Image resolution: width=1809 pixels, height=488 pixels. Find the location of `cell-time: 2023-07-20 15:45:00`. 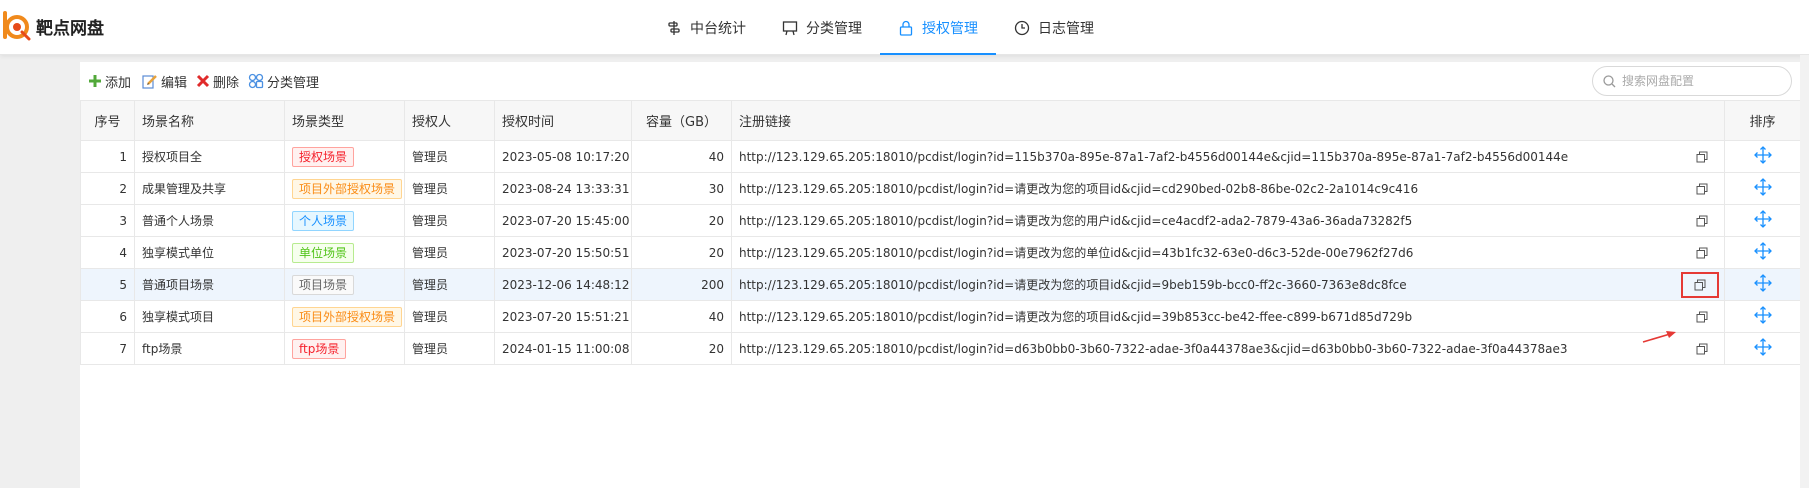

cell-time: 2023-07-20 15:45:00 is located at coordinates (563, 220).